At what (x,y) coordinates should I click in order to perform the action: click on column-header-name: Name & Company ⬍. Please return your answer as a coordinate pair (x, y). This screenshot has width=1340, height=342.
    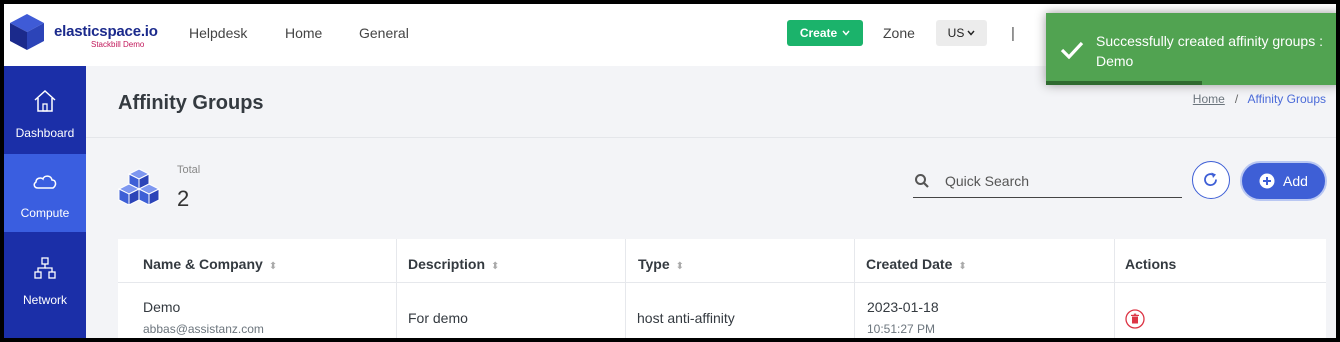
    Looking at the image, I should click on (257, 260).